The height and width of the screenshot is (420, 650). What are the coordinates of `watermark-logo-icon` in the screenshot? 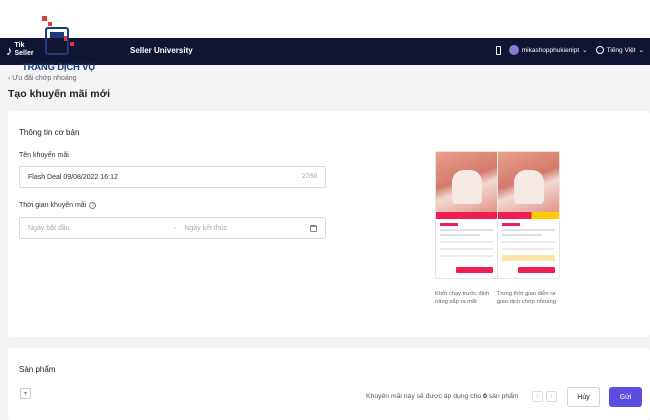 It's located at (58, 35).